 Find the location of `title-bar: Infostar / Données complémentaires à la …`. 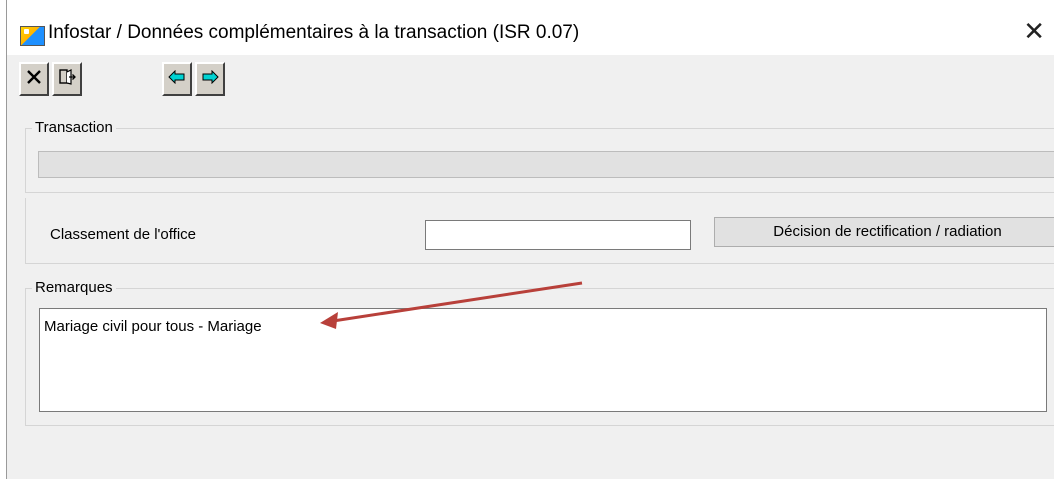

title-bar: Infostar / Données complémentaires à la … is located at coordinates (530, 27).